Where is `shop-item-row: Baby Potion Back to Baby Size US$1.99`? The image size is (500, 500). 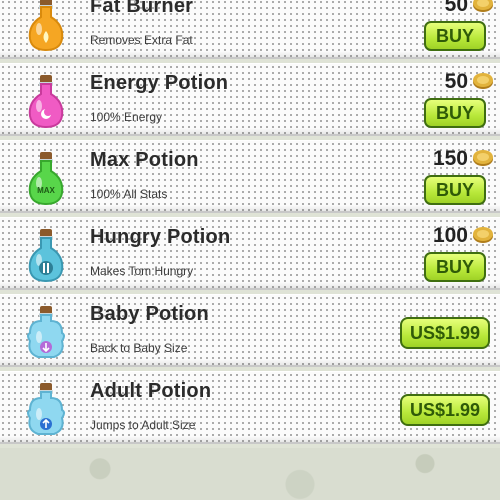 shop-item-row: Baby Potion Back to Baby Size US$1.99 is located at coordinates (250, 330).